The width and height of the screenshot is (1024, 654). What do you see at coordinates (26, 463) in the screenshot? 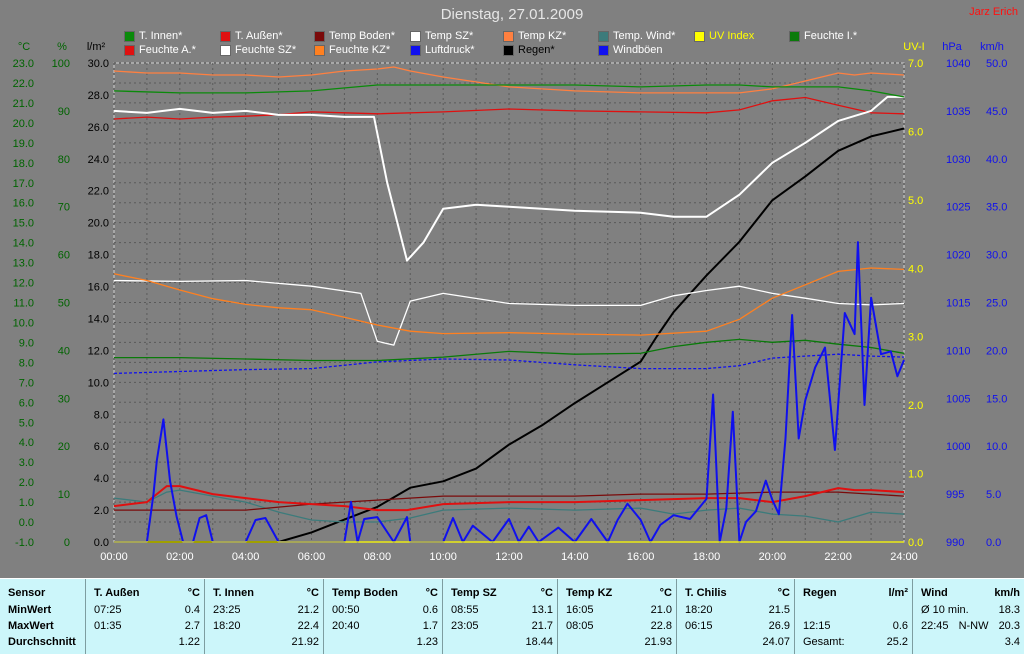
I see `axis-tick-label-temp: 3.0` at bounding box center [26, 463].